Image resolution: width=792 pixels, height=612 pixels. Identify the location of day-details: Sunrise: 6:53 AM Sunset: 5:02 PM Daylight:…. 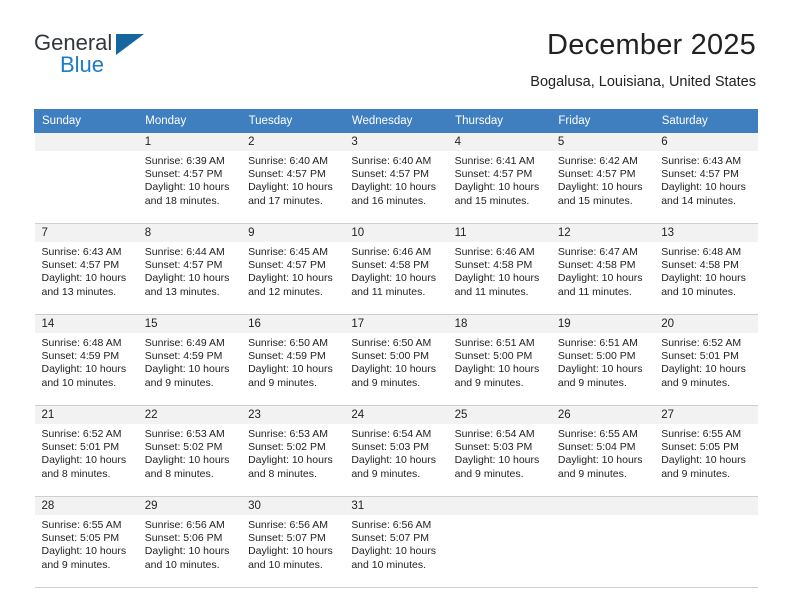
(189, 452).